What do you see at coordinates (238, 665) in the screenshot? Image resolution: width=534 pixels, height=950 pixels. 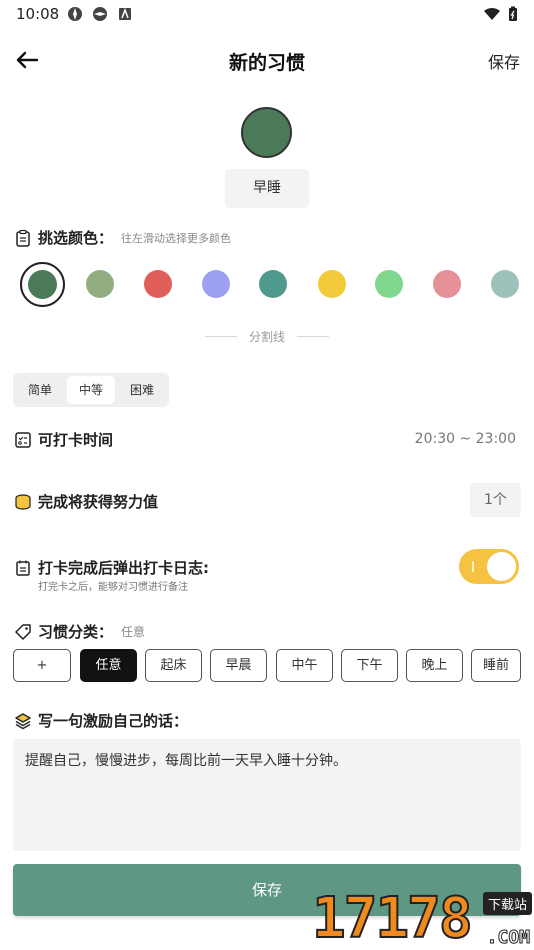 I see `category-chip-morning: 早晨` at bounding box center [238, 665].